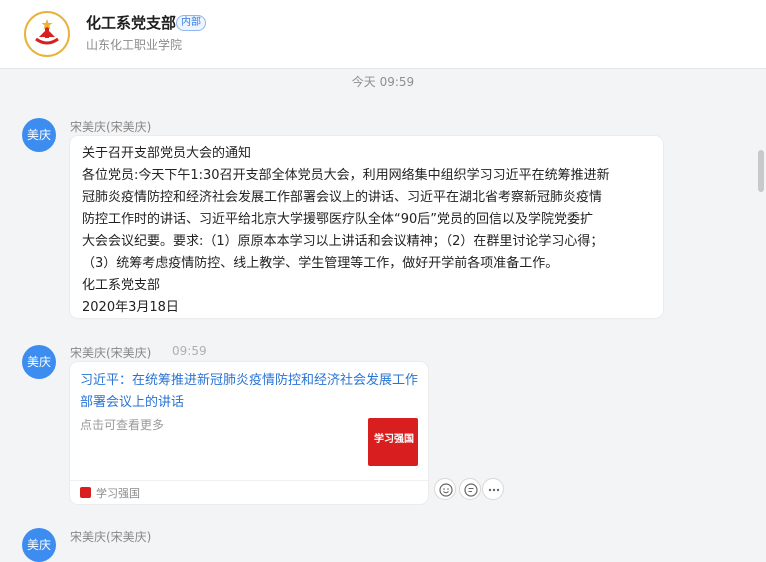 This screenshot has height=562, width=766. Describe the element at coordinates (320, 263) in the screenshot. I see `message-line: （3）统筹考虑疫情防控、线上教学、学生管理等工作，做好开学前各项准备工作。` at that location.